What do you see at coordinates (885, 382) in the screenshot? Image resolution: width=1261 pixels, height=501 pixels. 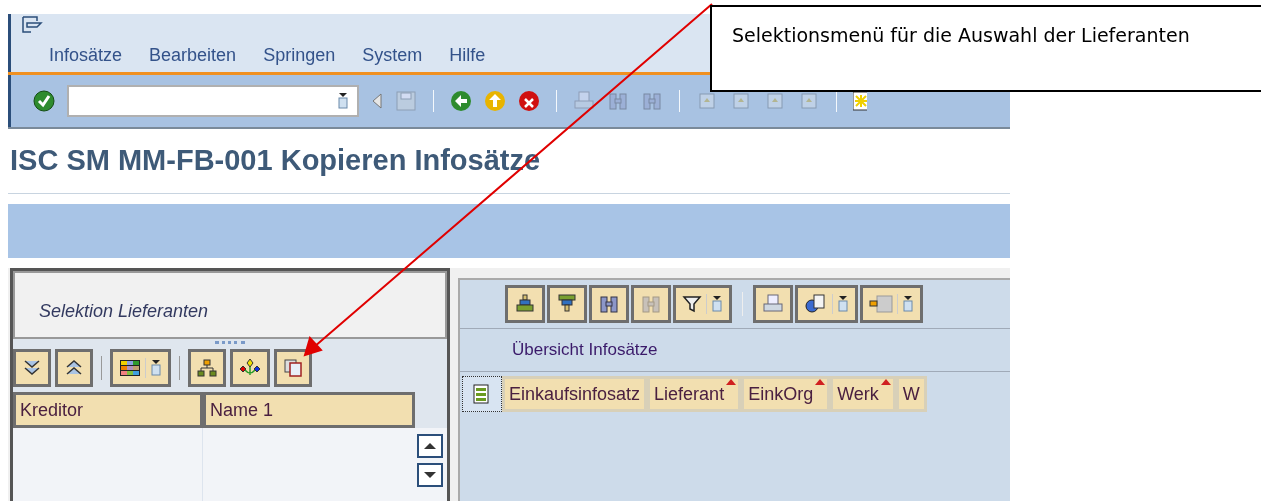 I see `sort-marker-icon` at bounding box center [885, 382].